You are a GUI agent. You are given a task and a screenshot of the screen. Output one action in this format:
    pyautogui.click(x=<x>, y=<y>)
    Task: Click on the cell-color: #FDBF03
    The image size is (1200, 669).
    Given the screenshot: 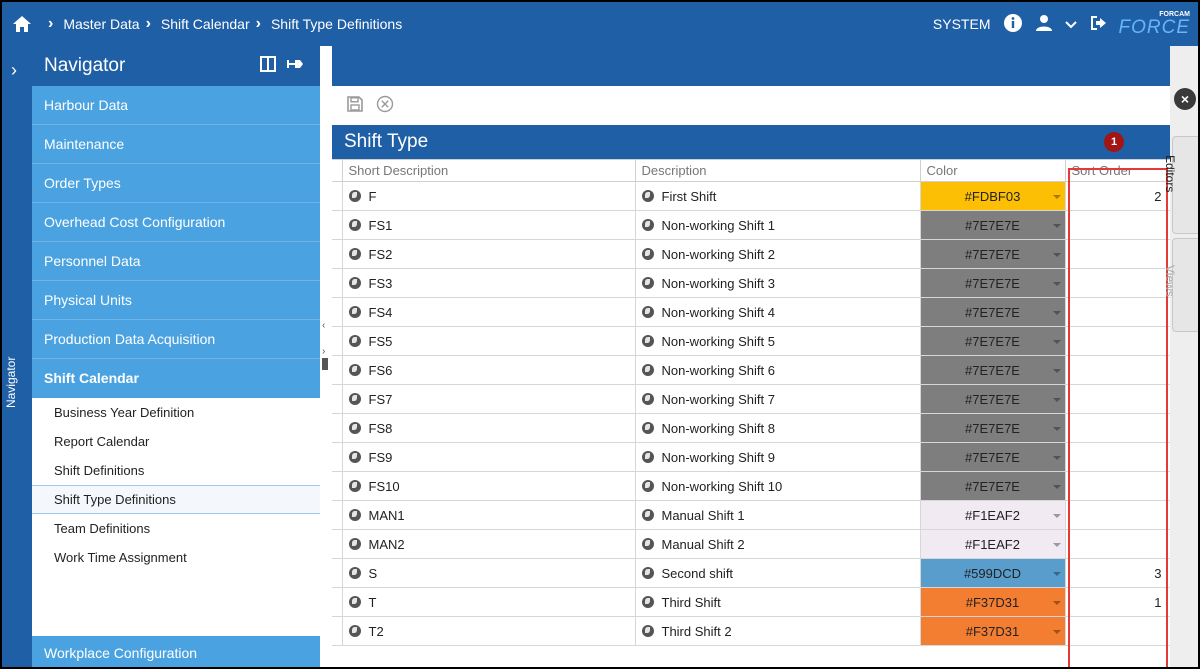 What is the action you would take?
    pyautogui.click(x=992, y=196)
    